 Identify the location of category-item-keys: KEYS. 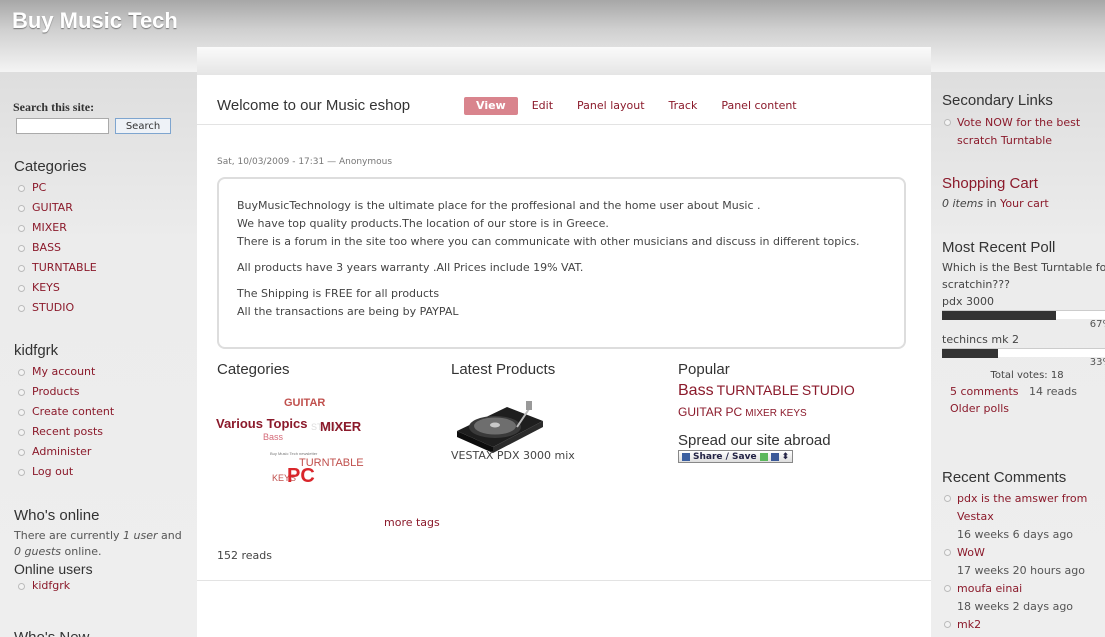
(55, 289).